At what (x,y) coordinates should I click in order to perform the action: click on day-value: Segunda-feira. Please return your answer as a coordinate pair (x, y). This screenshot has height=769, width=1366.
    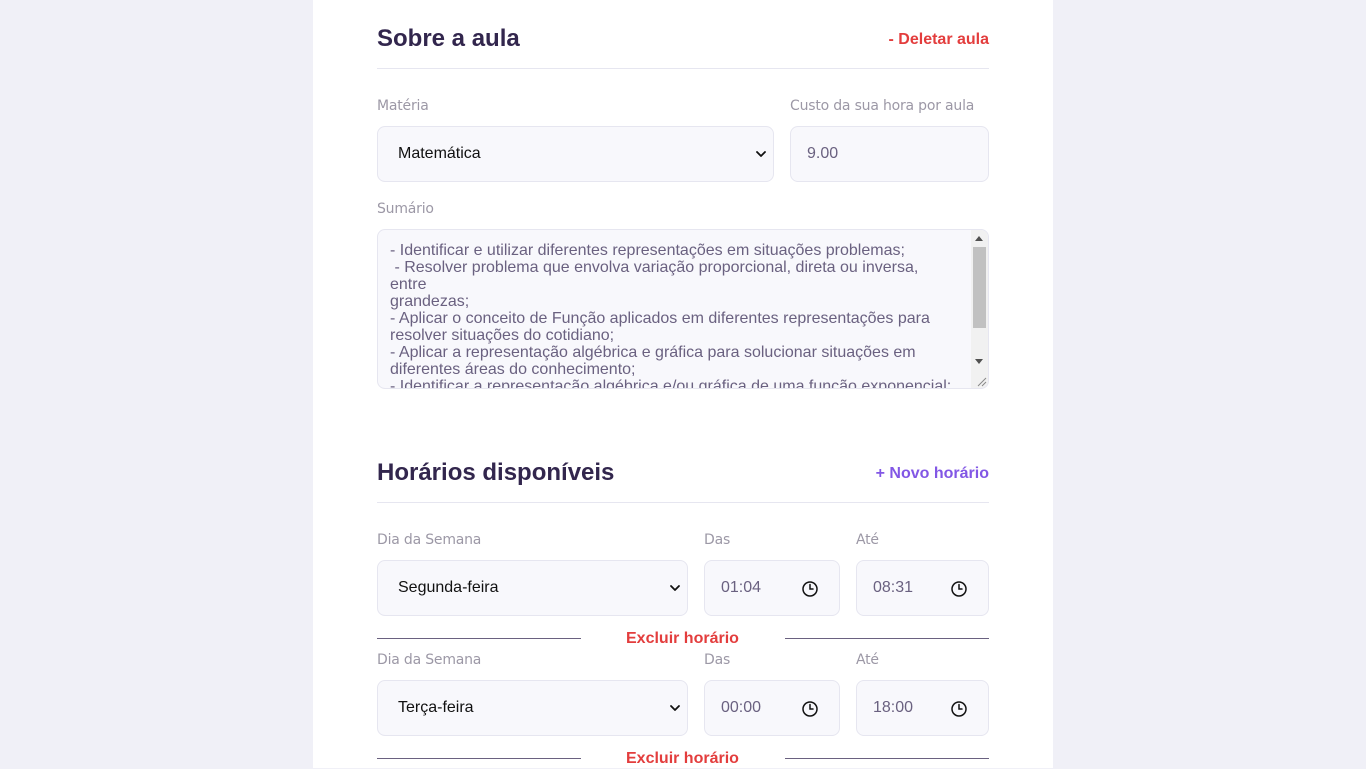
    Looking at the image, I should click on (448, 587).